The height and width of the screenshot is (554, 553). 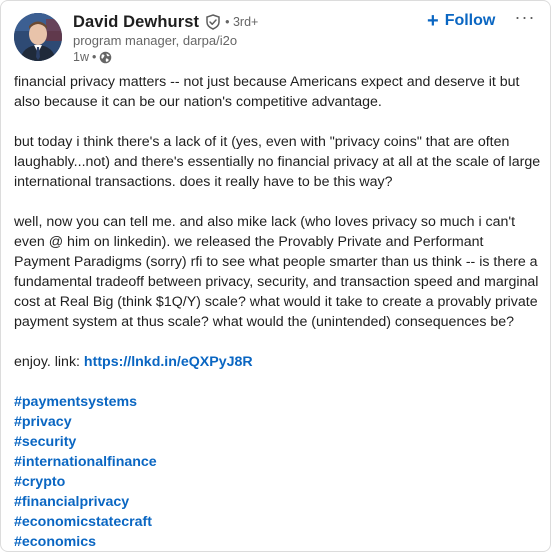 What do you see at coordinates (278, 362) in the screenshot?
I see `post-link-line: enjoy. link: https://lnkd.in/eQXPyJ8R` at bounding box center [278, 362].